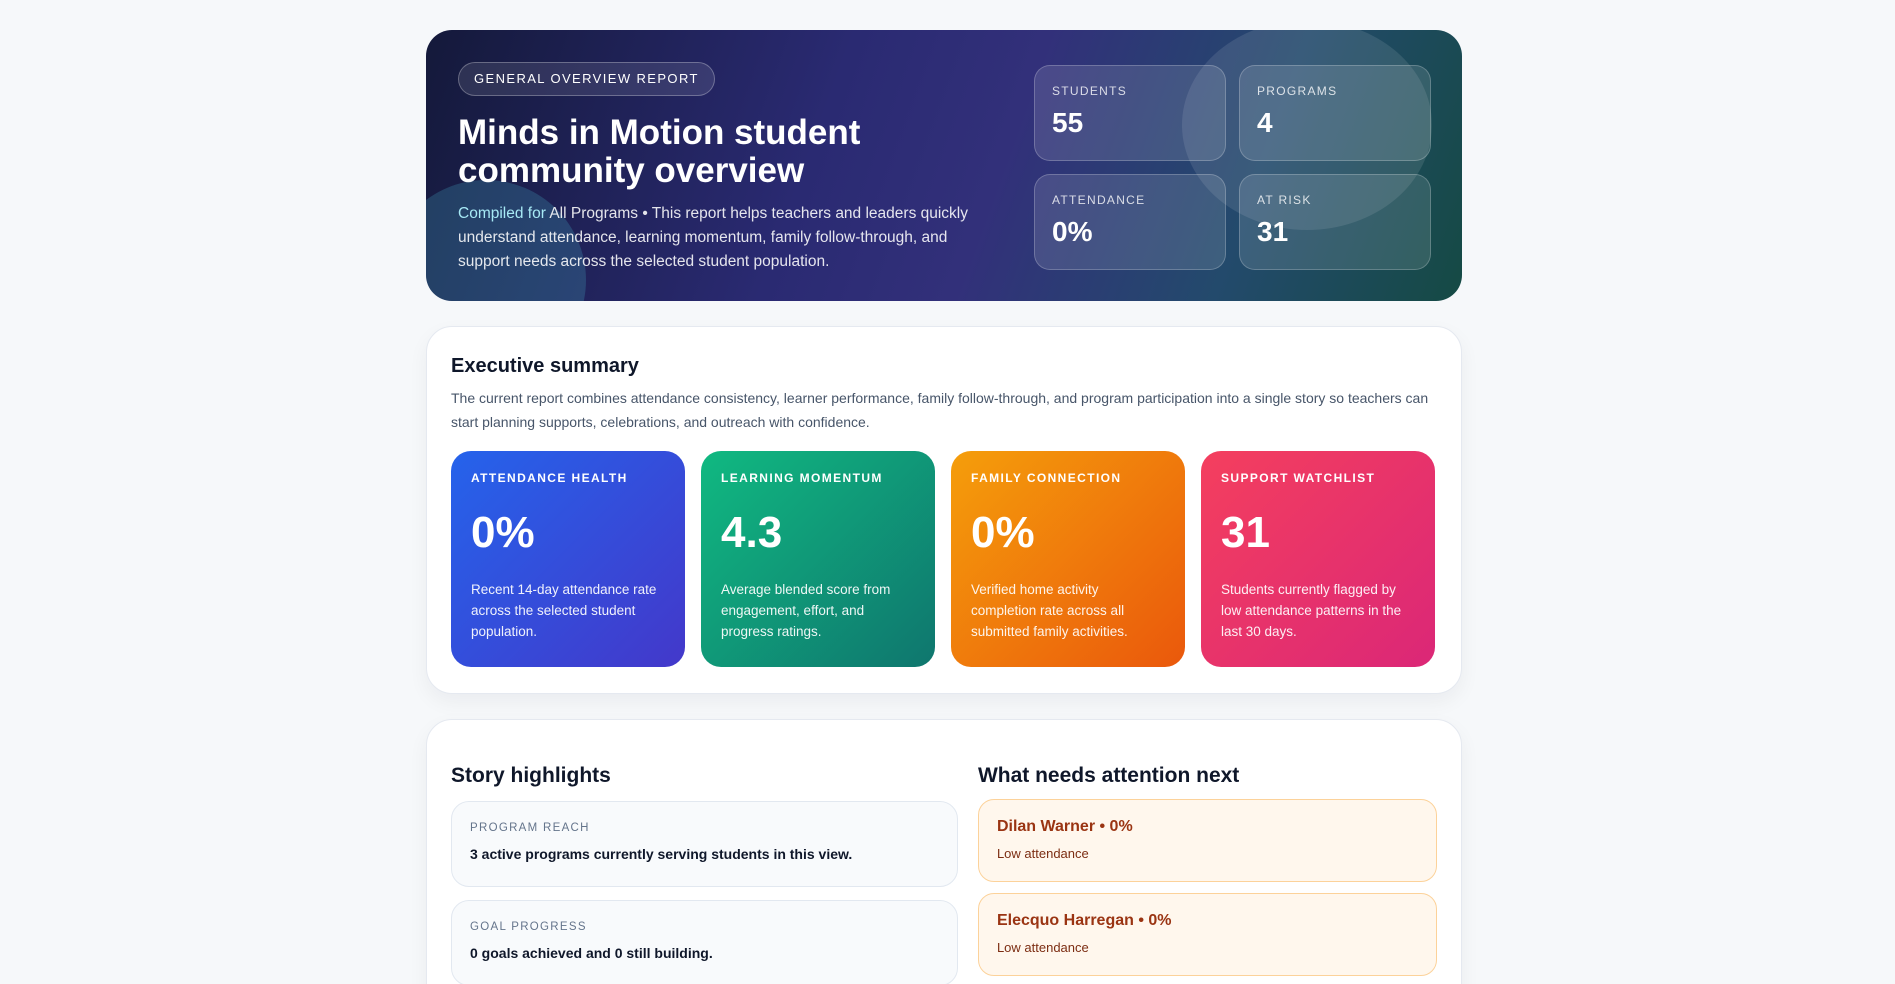 The height and width of the screenshot is (984, 1895). I want to click on student-name: Dilan Warner • 0%, so click(1064, 826).